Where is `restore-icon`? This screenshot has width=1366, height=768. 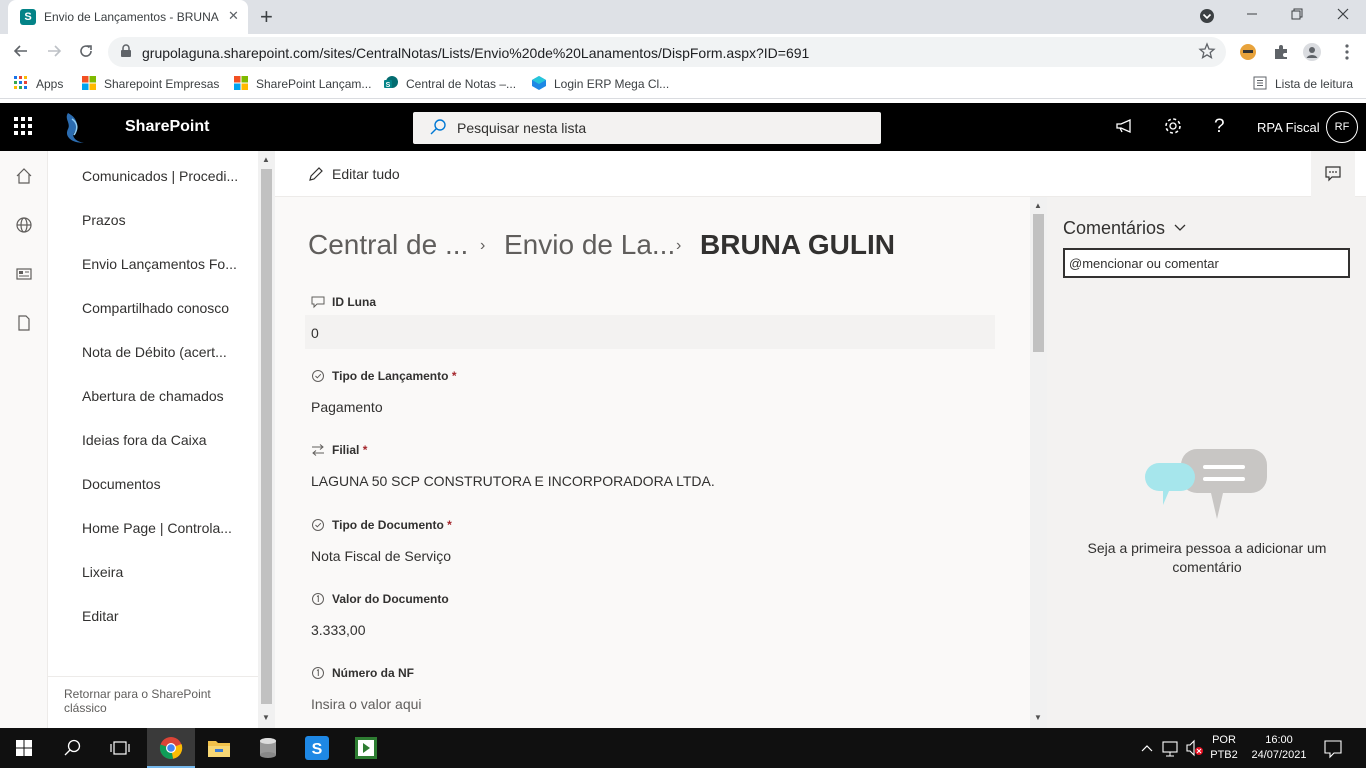
restore-icon is located at coordinates (1297, 15).